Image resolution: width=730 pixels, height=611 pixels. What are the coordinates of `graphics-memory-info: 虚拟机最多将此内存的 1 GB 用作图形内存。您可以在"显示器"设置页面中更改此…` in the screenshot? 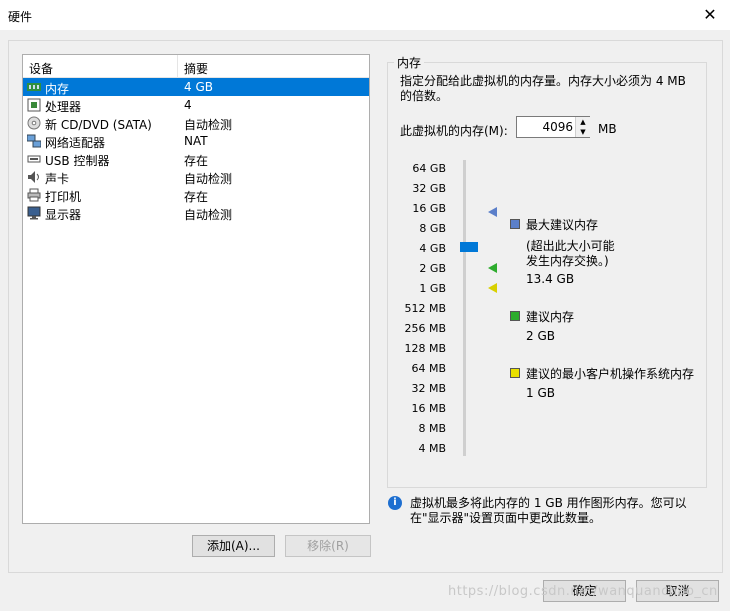 It's located at (548, 510).